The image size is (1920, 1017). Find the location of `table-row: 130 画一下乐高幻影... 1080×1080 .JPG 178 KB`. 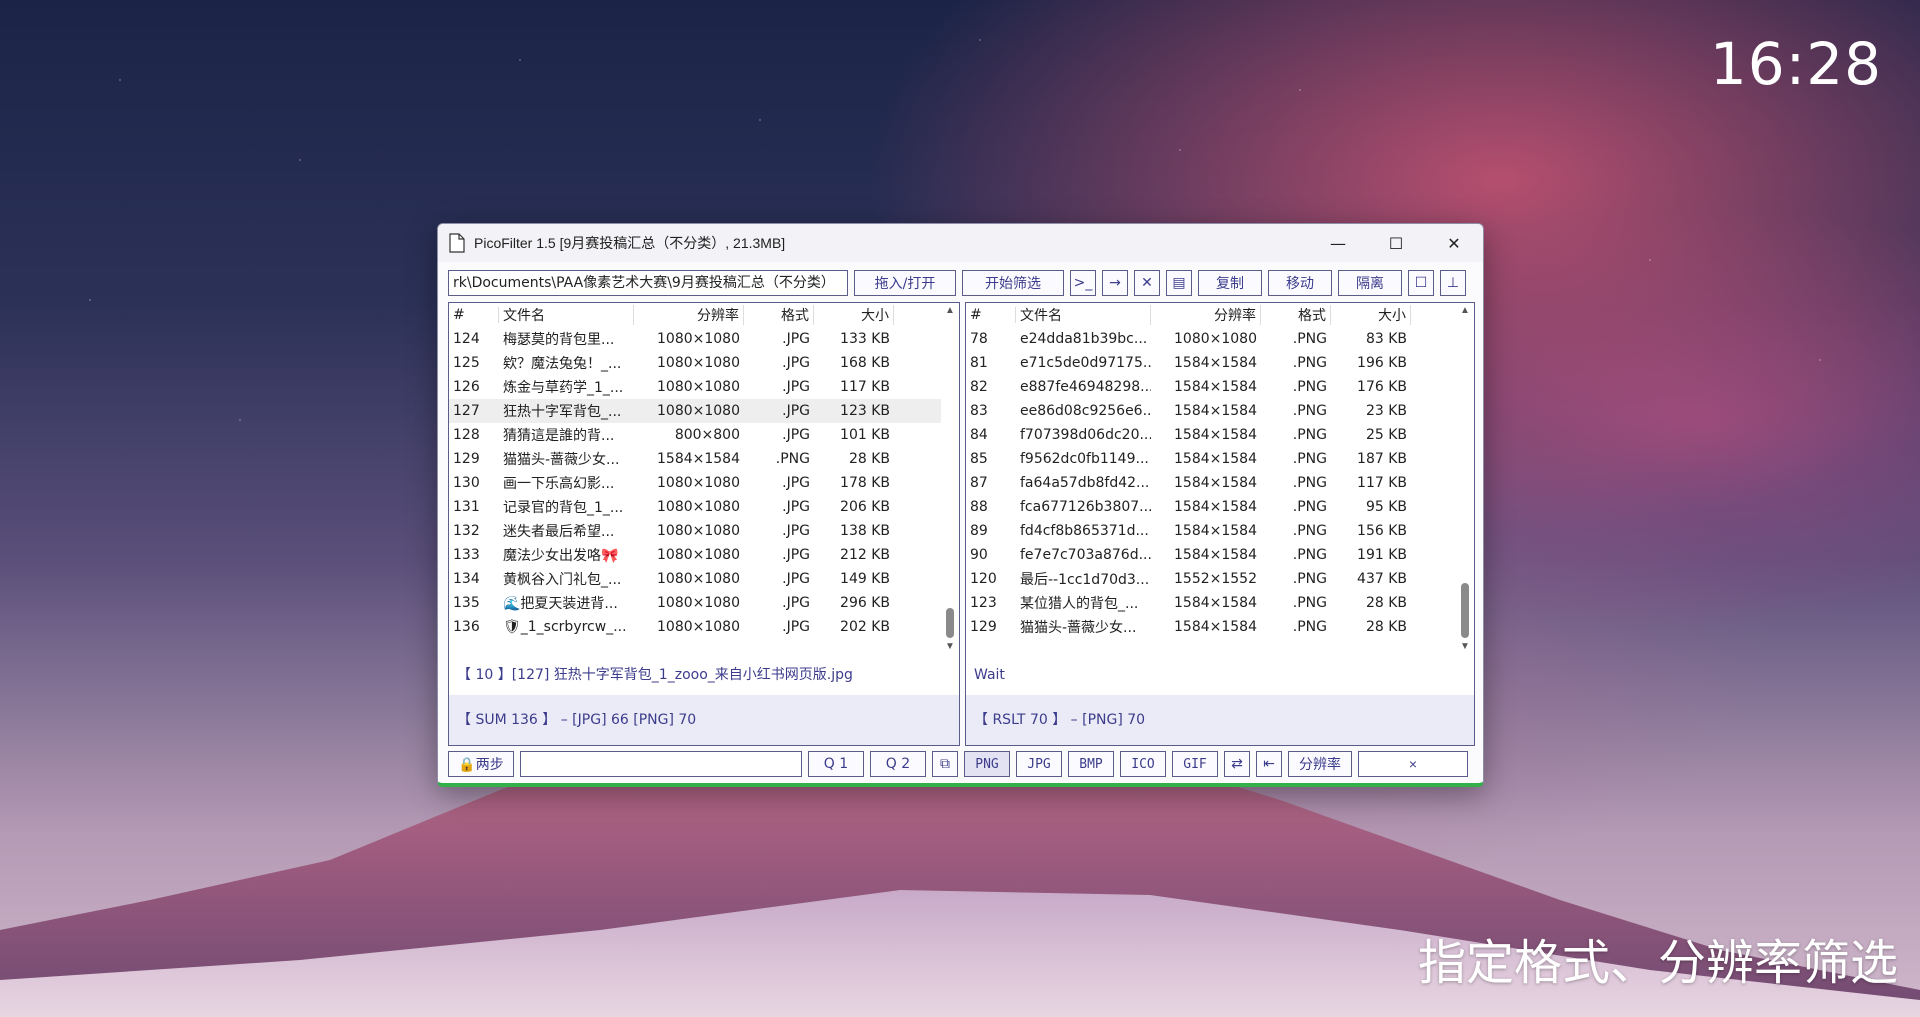

table-row: 130 画一下乐高幻影... 1080×1080 .JPG 178 KB is located at coordinates (695, 483).